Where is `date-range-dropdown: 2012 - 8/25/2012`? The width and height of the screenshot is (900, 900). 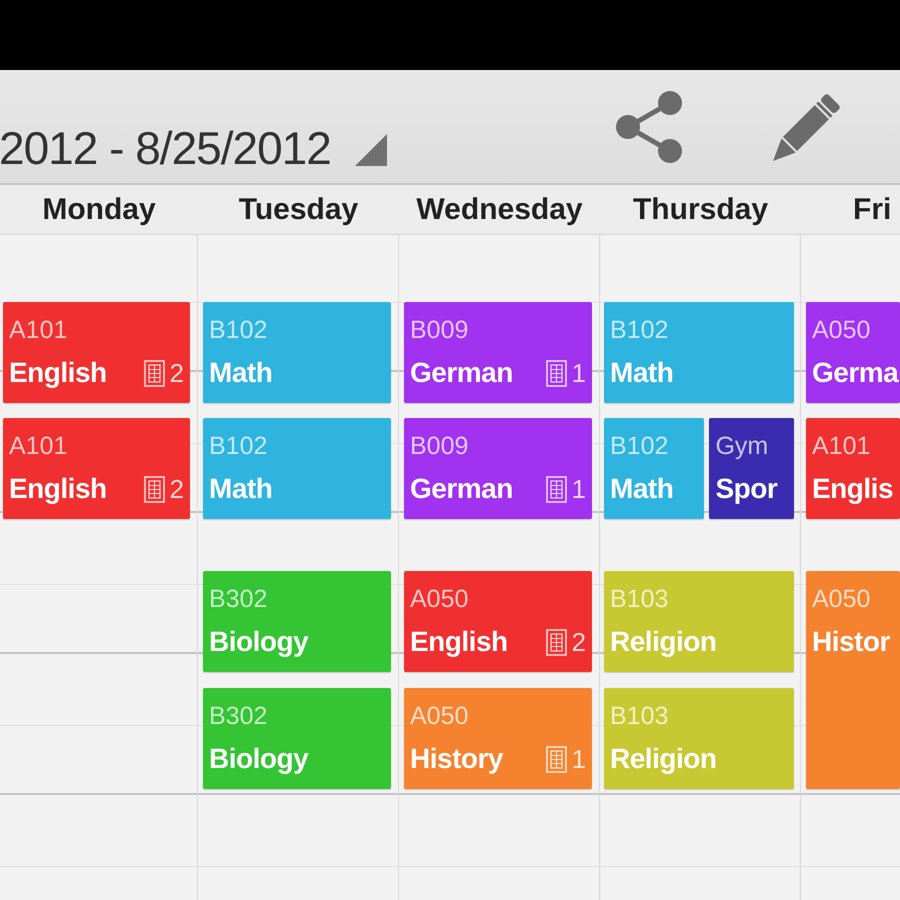 date-range-dropdown: 2012 - 8/25/2012 is located at coordinates (193, 148).